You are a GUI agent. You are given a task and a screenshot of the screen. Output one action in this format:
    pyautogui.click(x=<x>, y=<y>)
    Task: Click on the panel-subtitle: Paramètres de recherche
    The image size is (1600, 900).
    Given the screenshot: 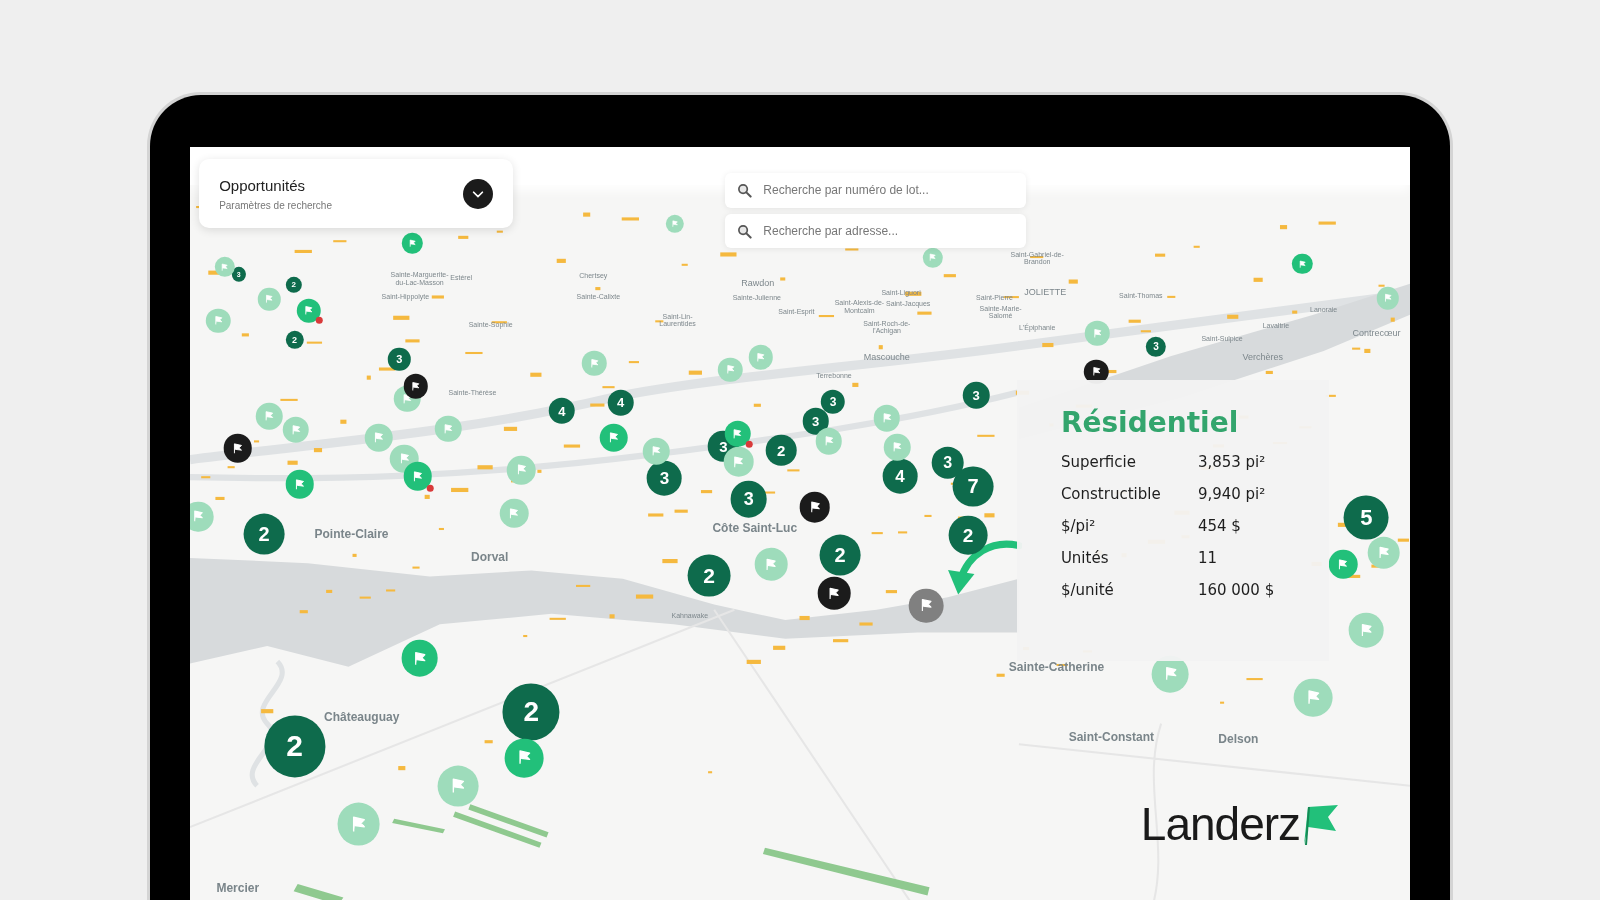 What is the action you would take?
    pyautogui.click(x=275, y=205)
    